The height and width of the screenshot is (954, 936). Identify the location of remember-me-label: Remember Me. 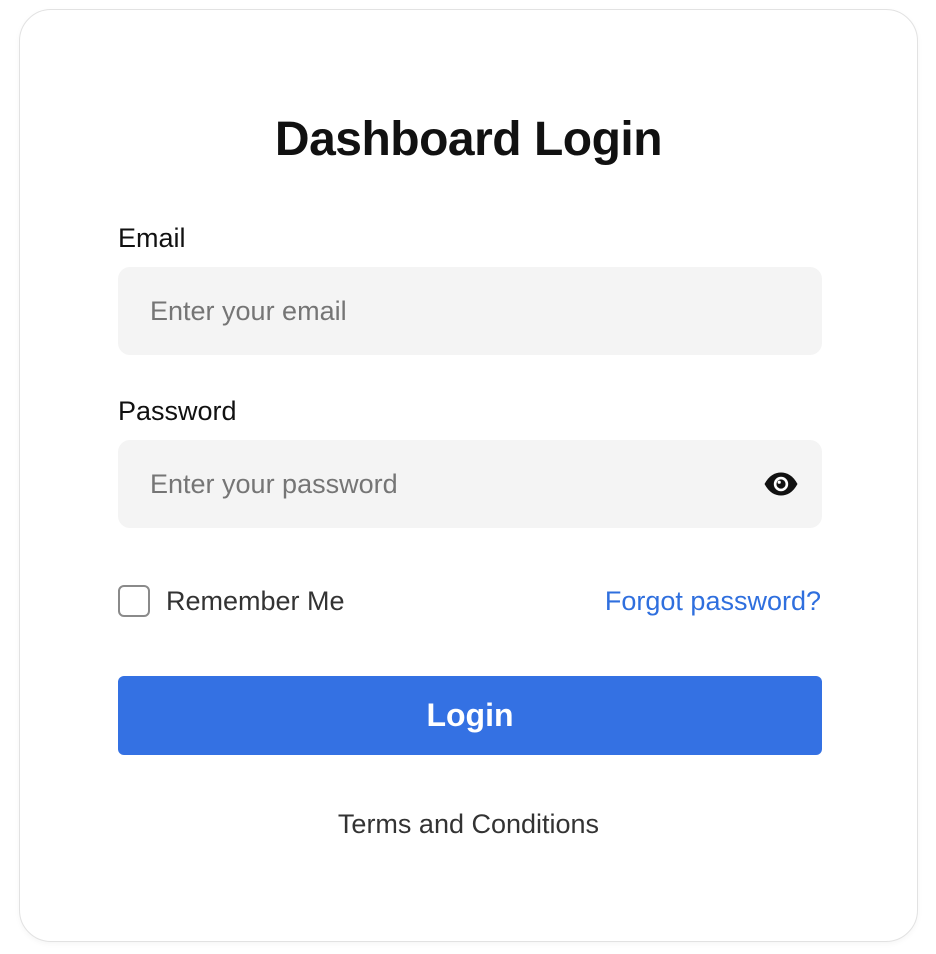
(255, 601).